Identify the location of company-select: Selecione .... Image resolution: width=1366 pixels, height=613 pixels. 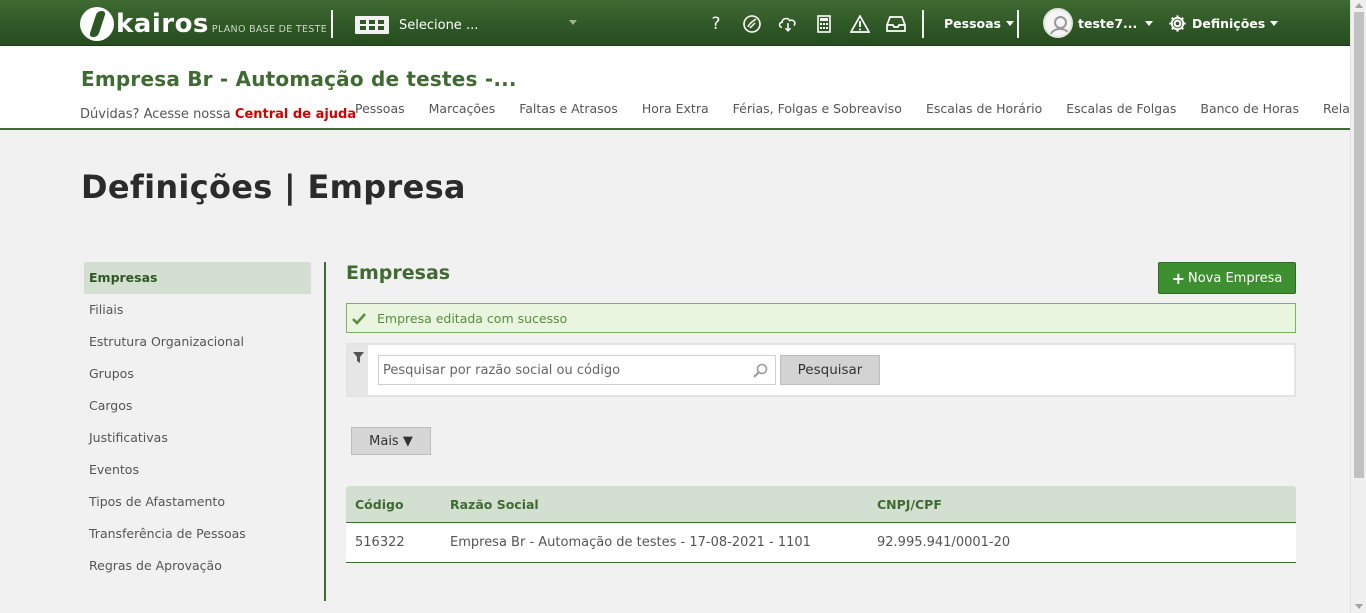
(470, 25).